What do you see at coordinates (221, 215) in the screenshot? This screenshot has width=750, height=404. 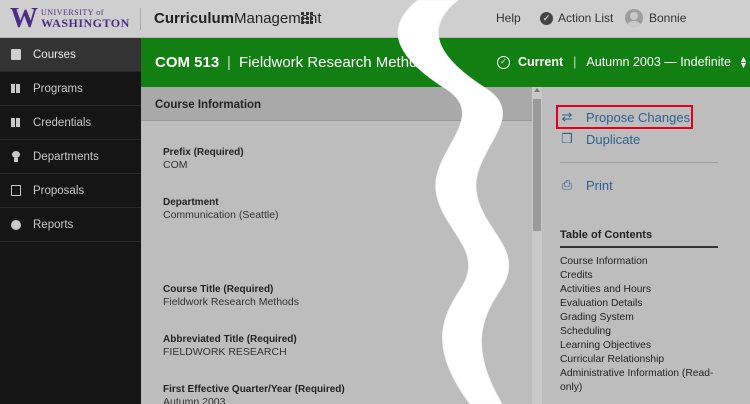 I see `field-value-department: Communication (Seattle)` at bounding box center [221, 215].